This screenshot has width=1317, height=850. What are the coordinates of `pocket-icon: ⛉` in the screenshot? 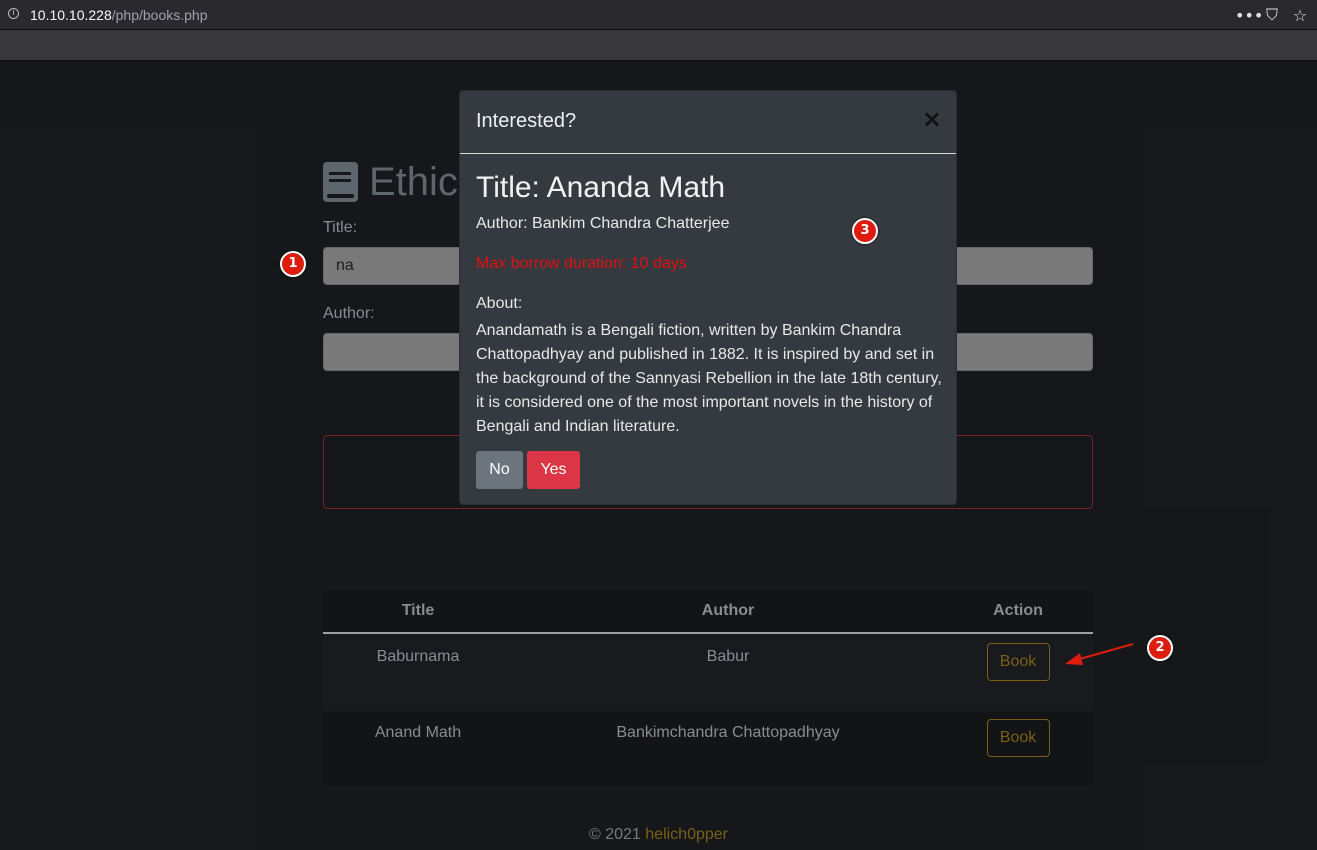 It's located at (1272, 15).